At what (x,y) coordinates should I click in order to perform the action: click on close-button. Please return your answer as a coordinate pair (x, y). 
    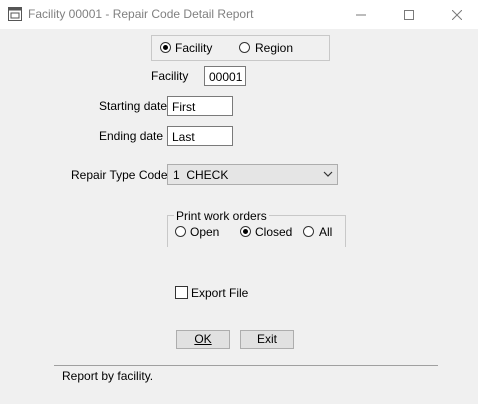
    Looking at the image, I should click on (456, 14).